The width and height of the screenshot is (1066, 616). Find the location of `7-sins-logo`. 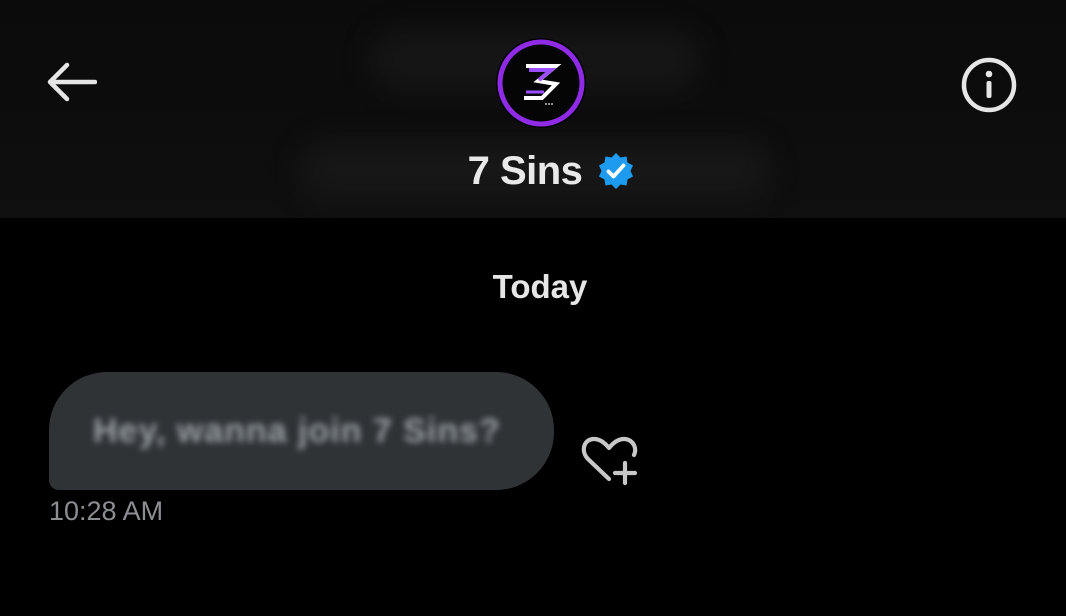

7-sins-logo is located at coordinates (541, 83).